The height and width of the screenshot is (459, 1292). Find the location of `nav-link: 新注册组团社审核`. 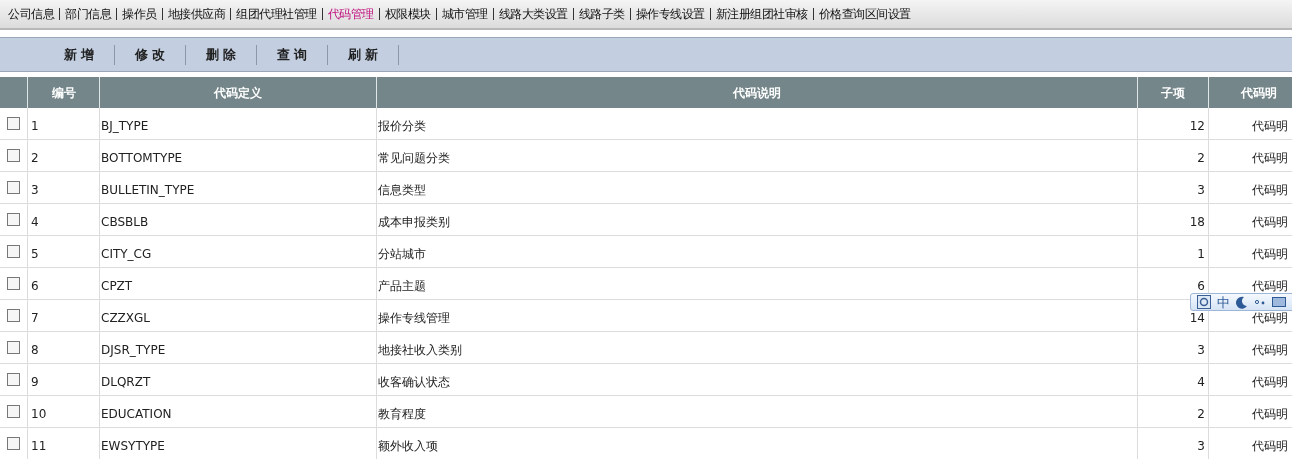

nav-link: 新注册组团社审核 is located at coordinates (761, 14).